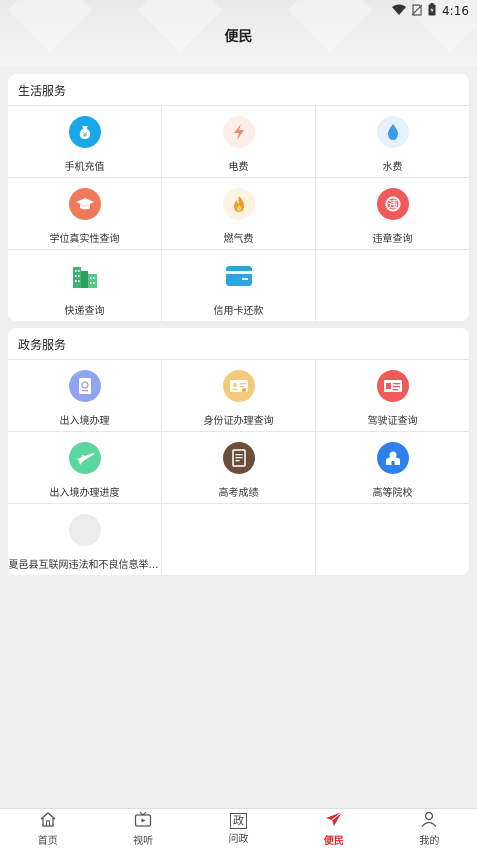  I want to click on header: 4:16 便民, so click(238, 33).